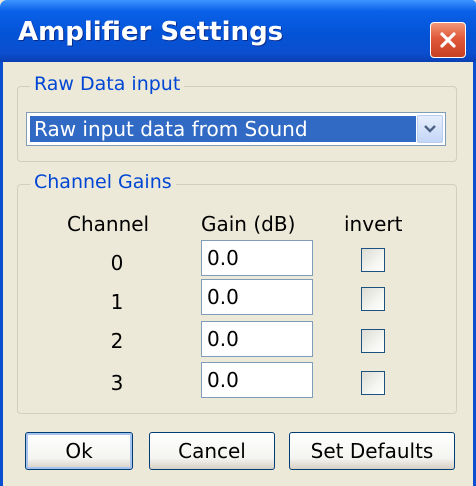  Describe the element at coordinates (257, 339) in the screenshot. I see `gain-input-channel-2: 0.0` at that location.